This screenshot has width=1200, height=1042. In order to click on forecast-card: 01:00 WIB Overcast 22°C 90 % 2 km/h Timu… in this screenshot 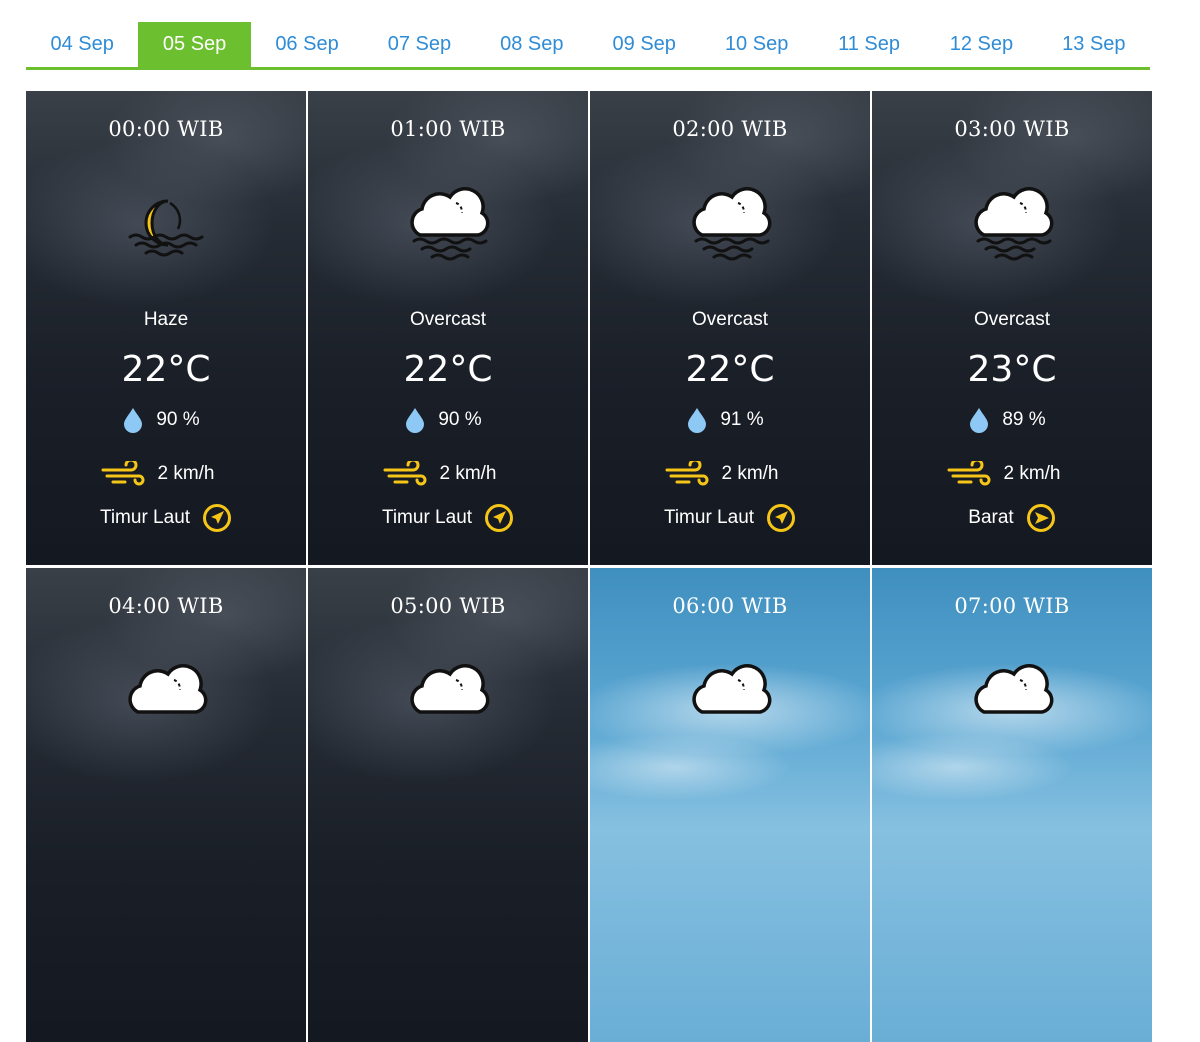, I will do `click(448, 328)`.